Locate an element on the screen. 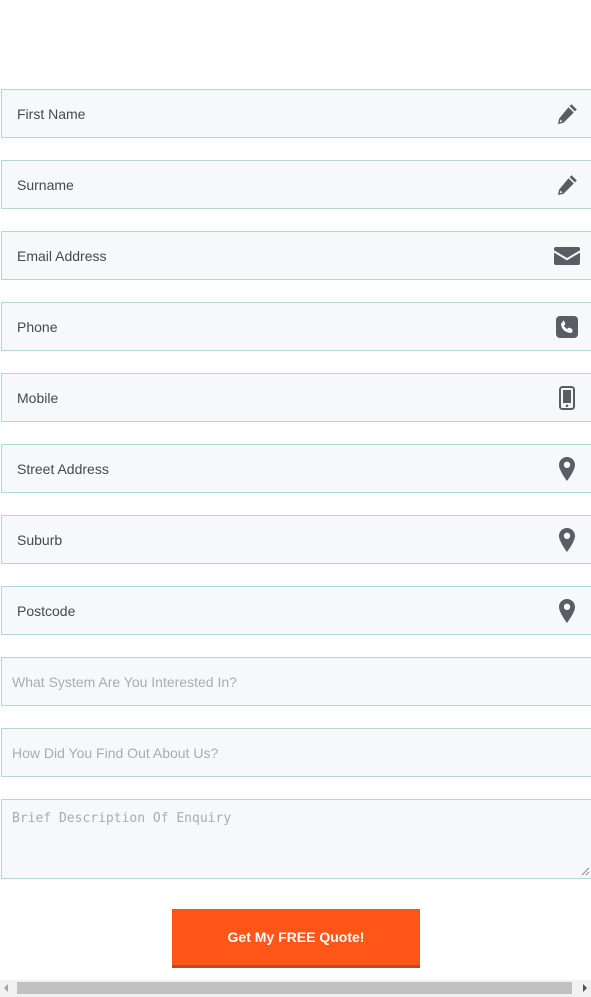  scroll-left-arrow-icon is located at coordinates (6, 988).